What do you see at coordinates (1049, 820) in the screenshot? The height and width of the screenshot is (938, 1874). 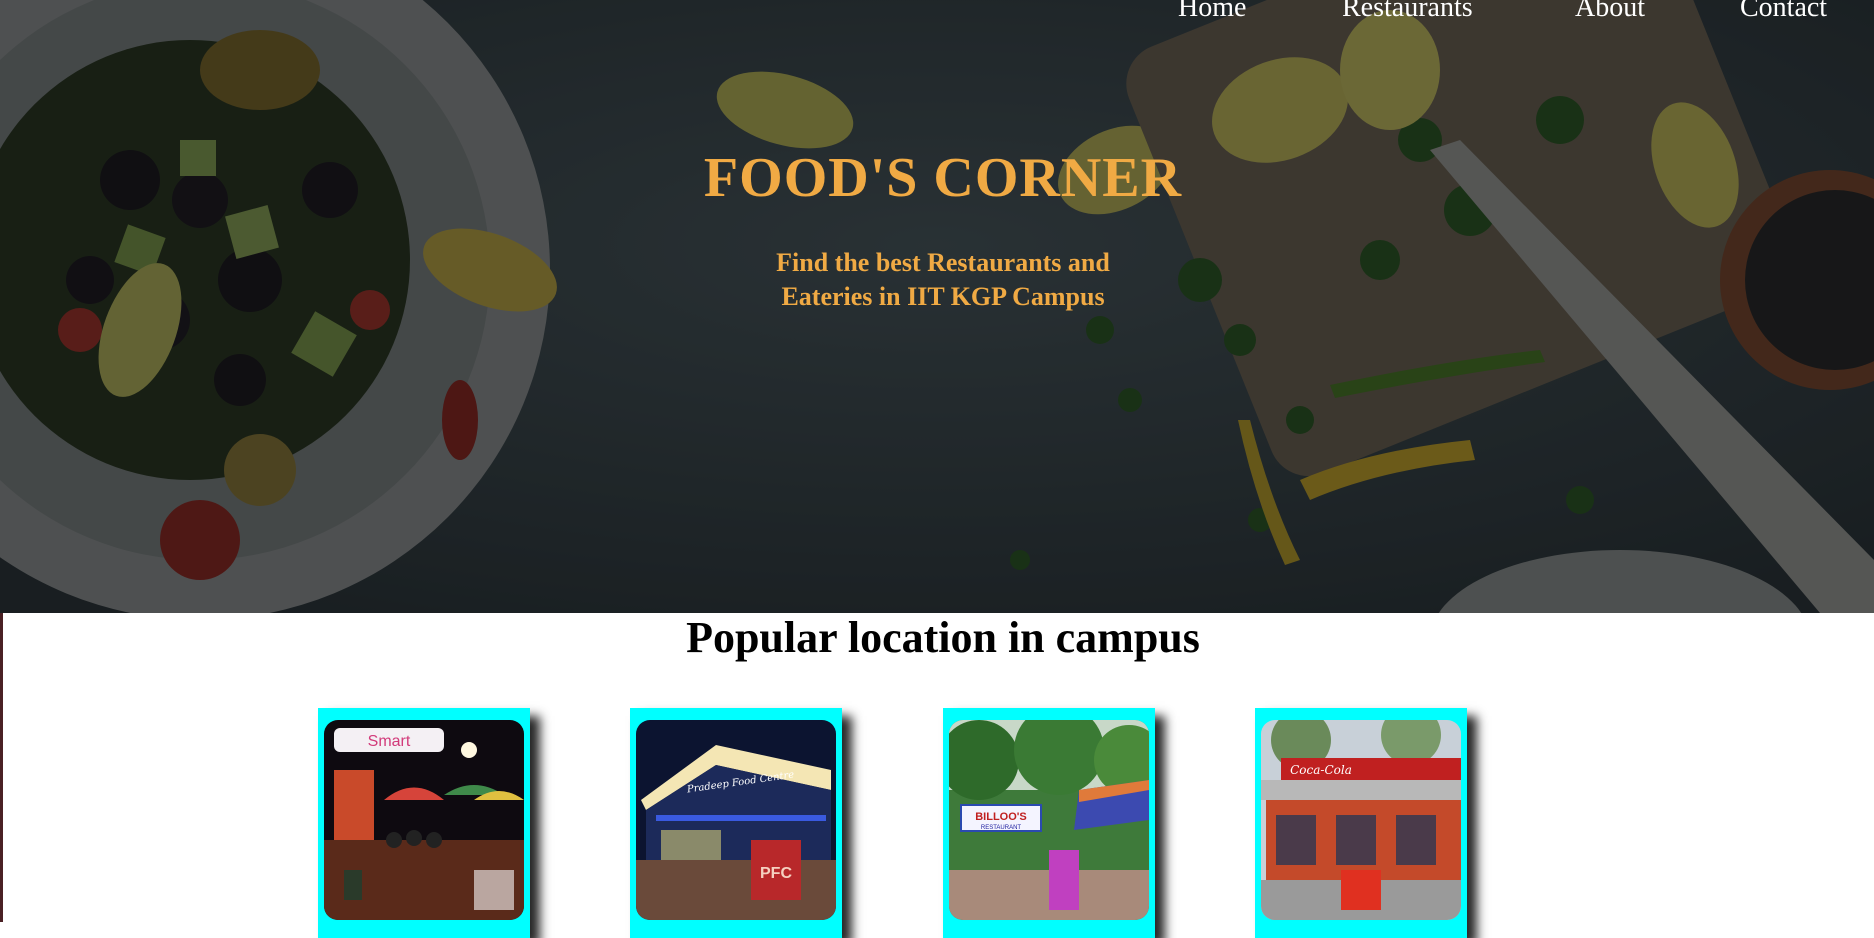 I see `billoos-restaurant-photo: BILLOO'S RESTAURANT` at bounding box center [1049, 820].